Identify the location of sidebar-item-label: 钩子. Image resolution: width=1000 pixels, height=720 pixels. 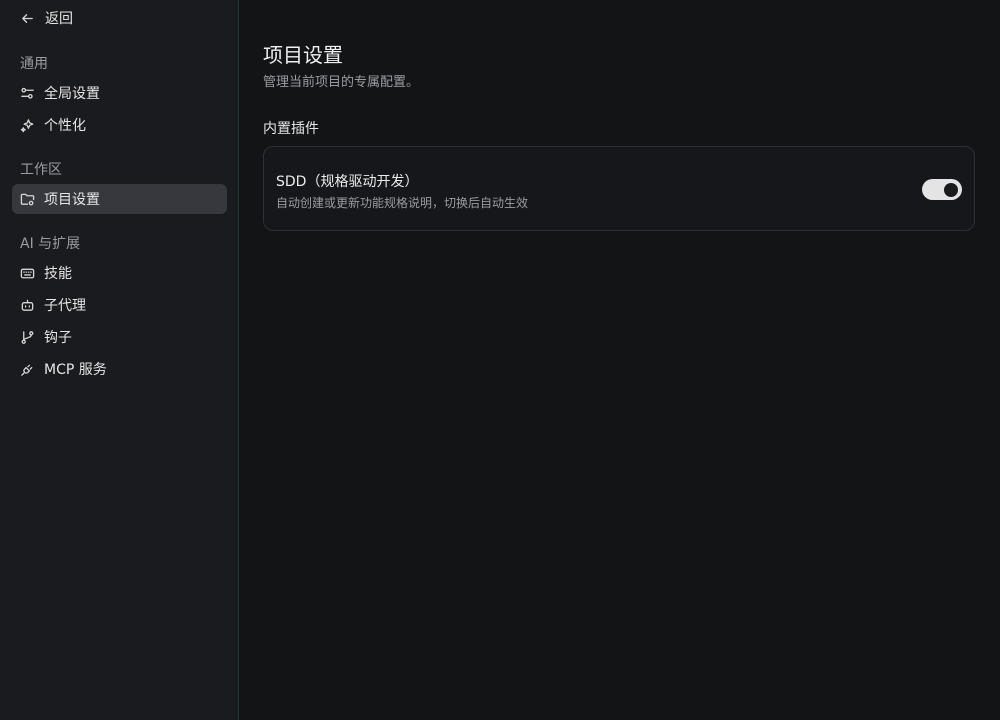
(58, 338).